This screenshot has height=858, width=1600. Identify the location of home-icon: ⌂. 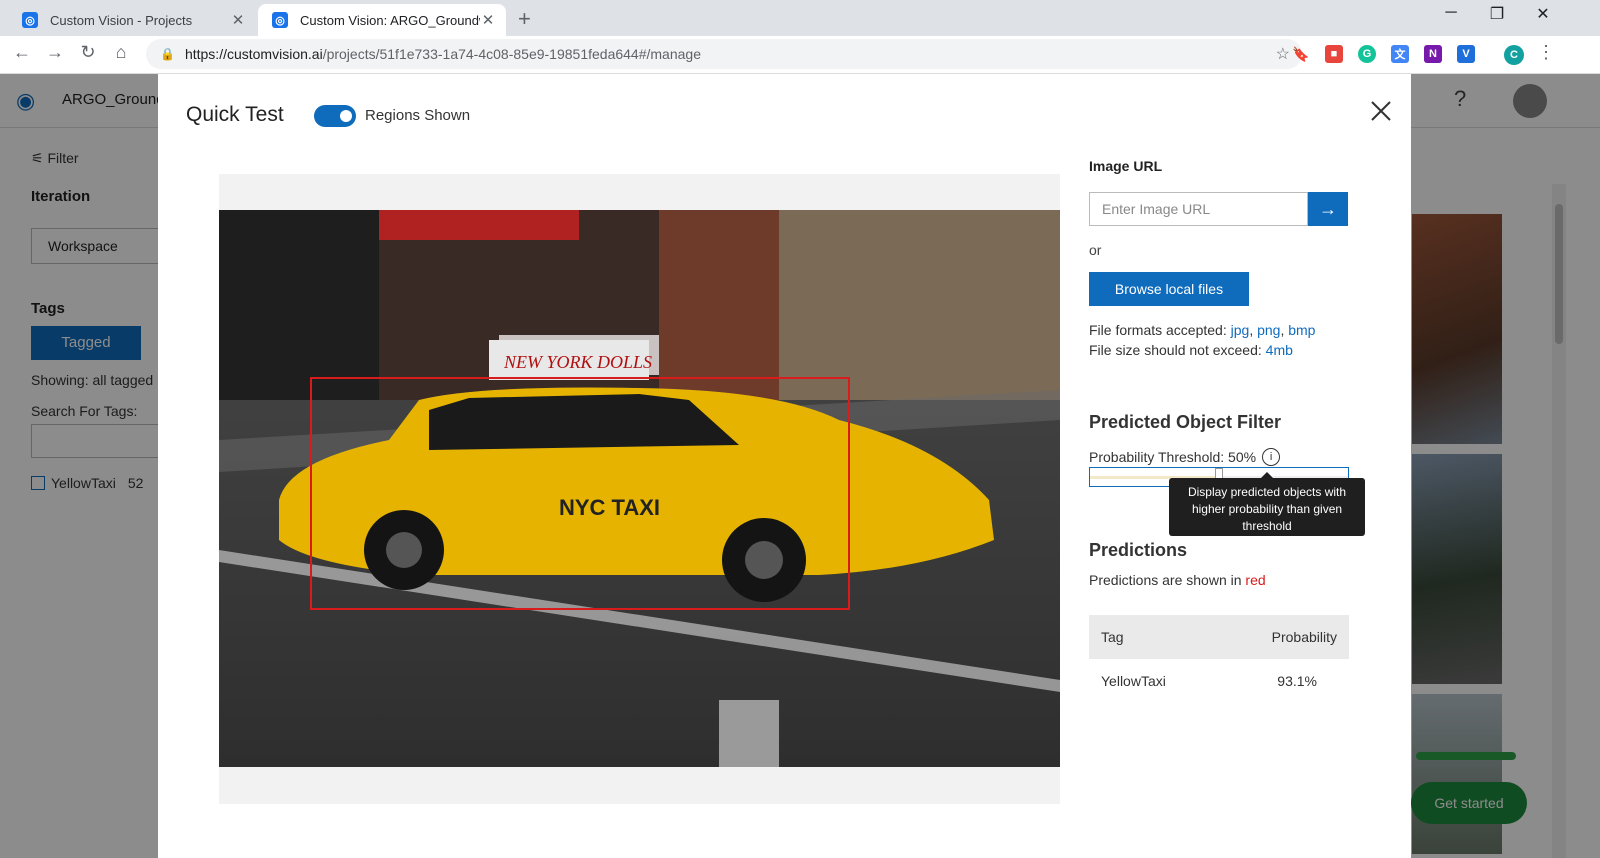
(121, 52).